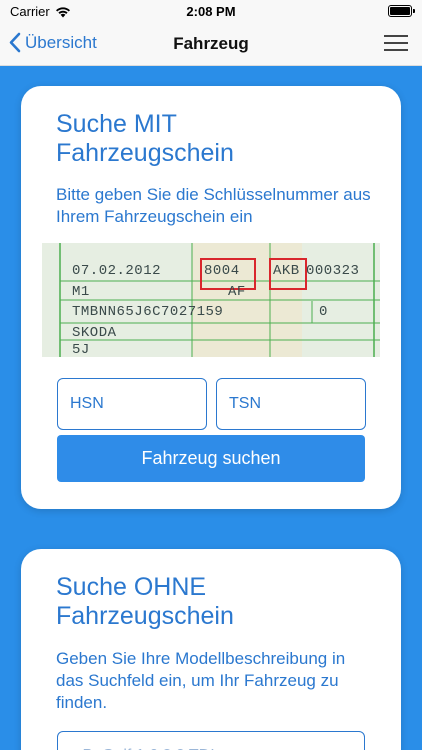  Describe the element at coordinates (148, 312) in the screenshot. I see `doc-vin: TMBNN65J6C7027159` at that location.